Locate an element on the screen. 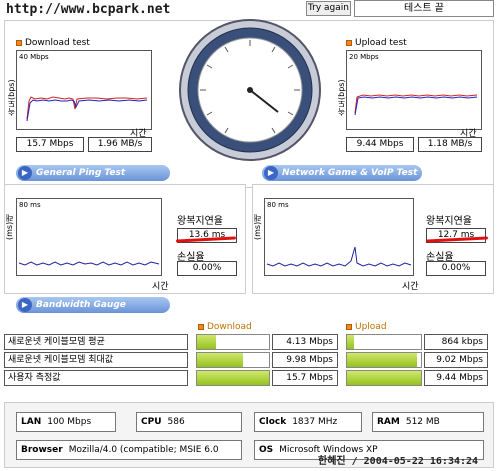 This screenshot has width=500, height=471. upload-value: 9.44 Mbps is located at coordinates (456, 378).